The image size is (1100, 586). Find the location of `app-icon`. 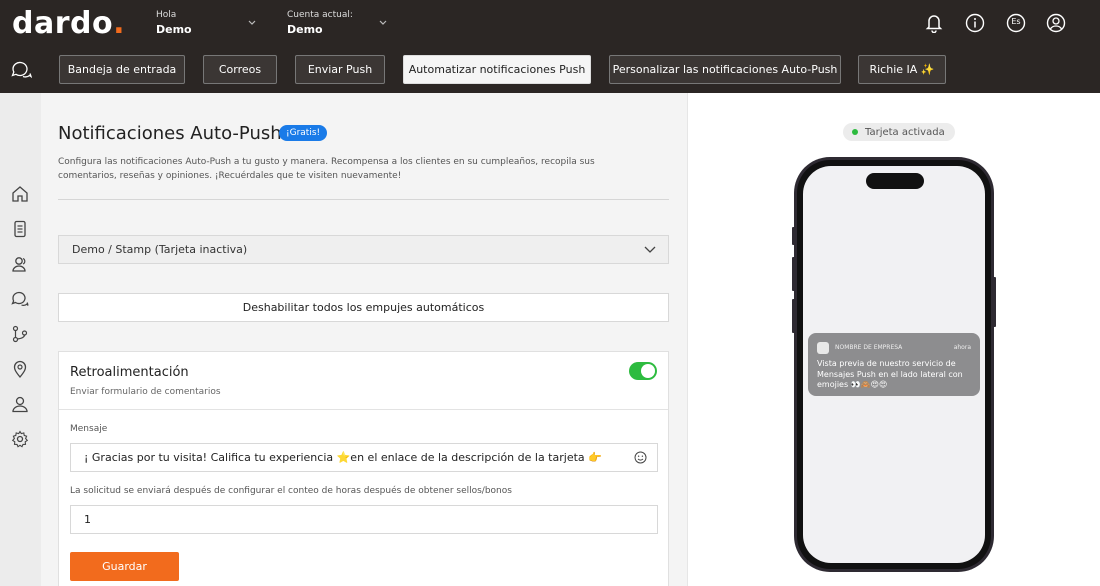

app-icon is located at coordinates (823, 348).